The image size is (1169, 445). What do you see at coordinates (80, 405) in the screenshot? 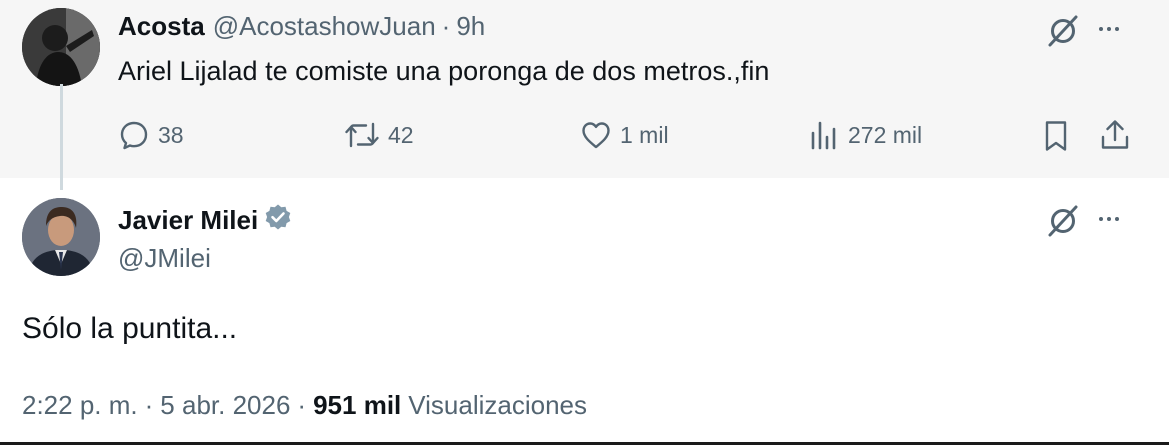
I see `tweet-time: 2:22 p. m.` at bounding box center [80, 405].